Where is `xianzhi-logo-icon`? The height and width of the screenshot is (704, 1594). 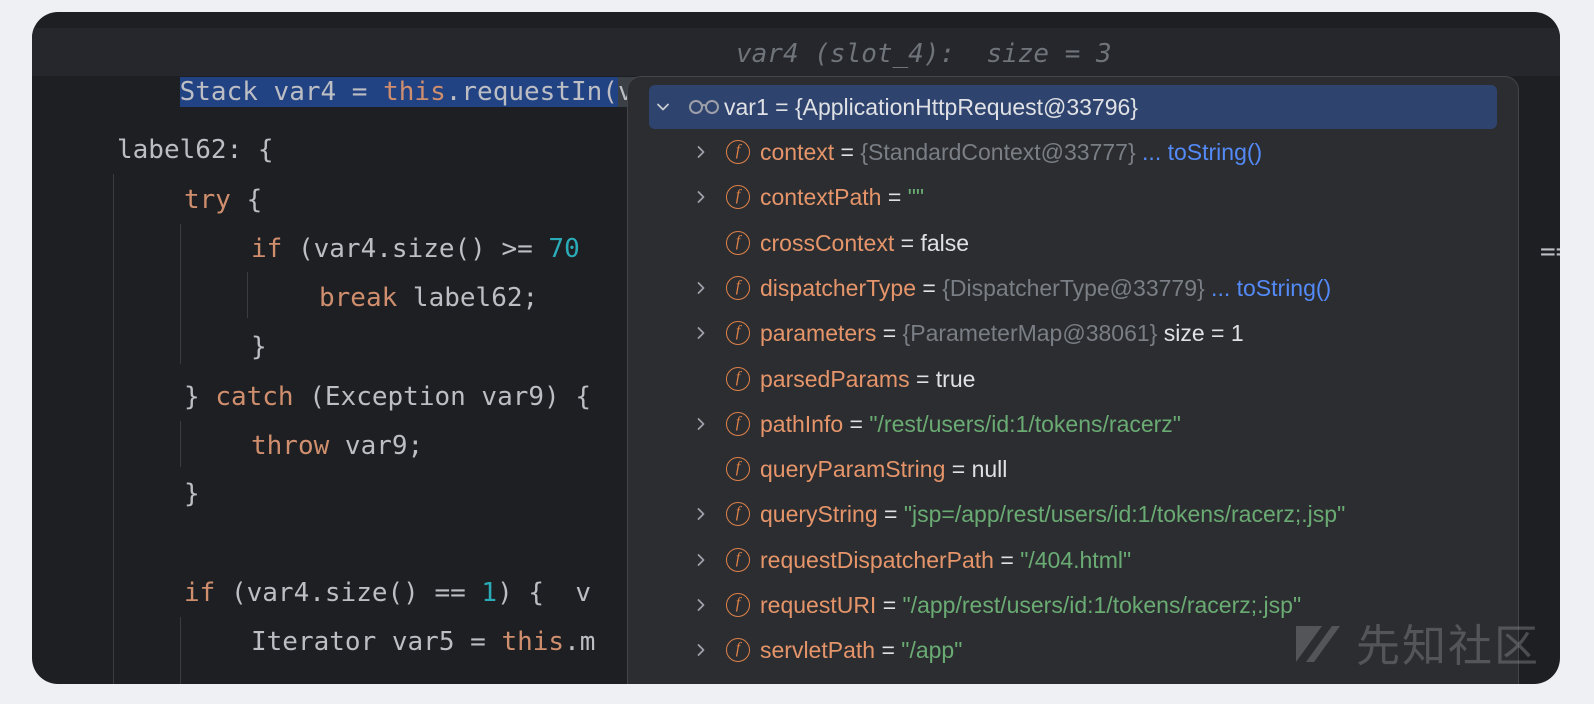
xianzhi-logo-icon is located at coordinates (1318, 644).